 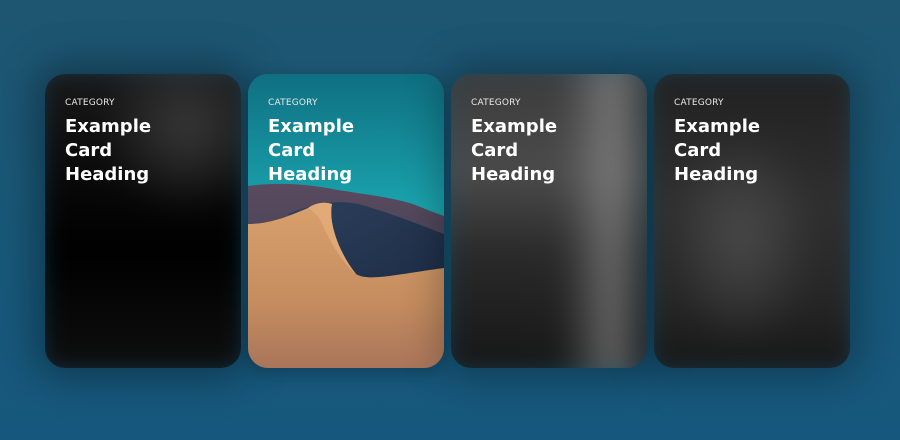 What do you see at coordinates (143, 221) in the screenshot?
I see `card-1: CATEGORY Example Card Heading` at bounding box center [143, 221].